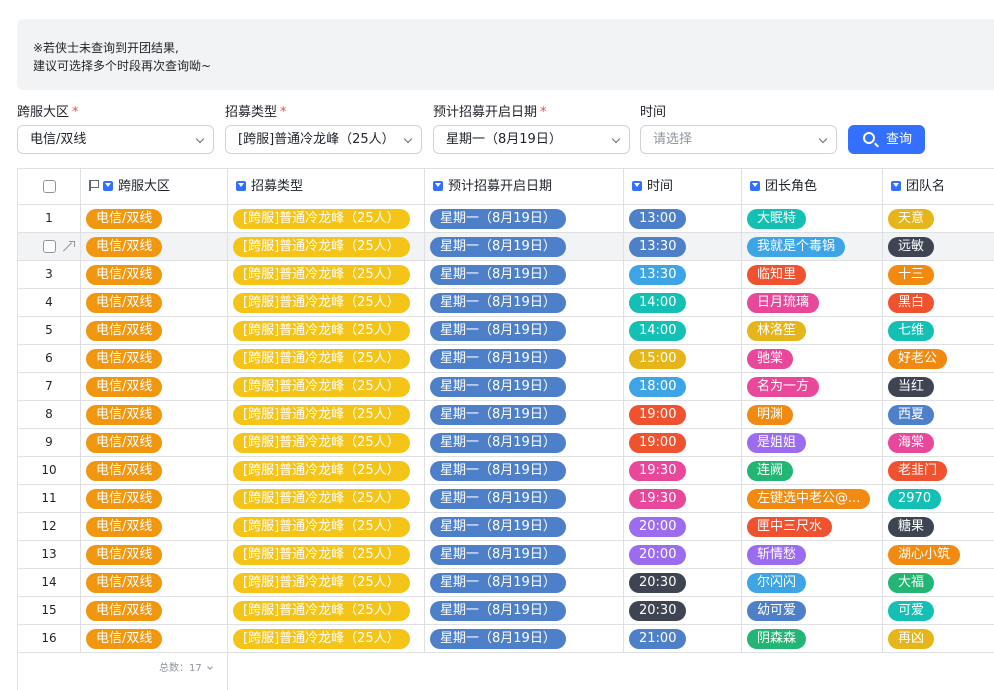 The width and height of the screenshot is (994, 690). Describe the element at coordinates (683, 638) in the screenshot. I see `time-cell: 21:00` at that location.